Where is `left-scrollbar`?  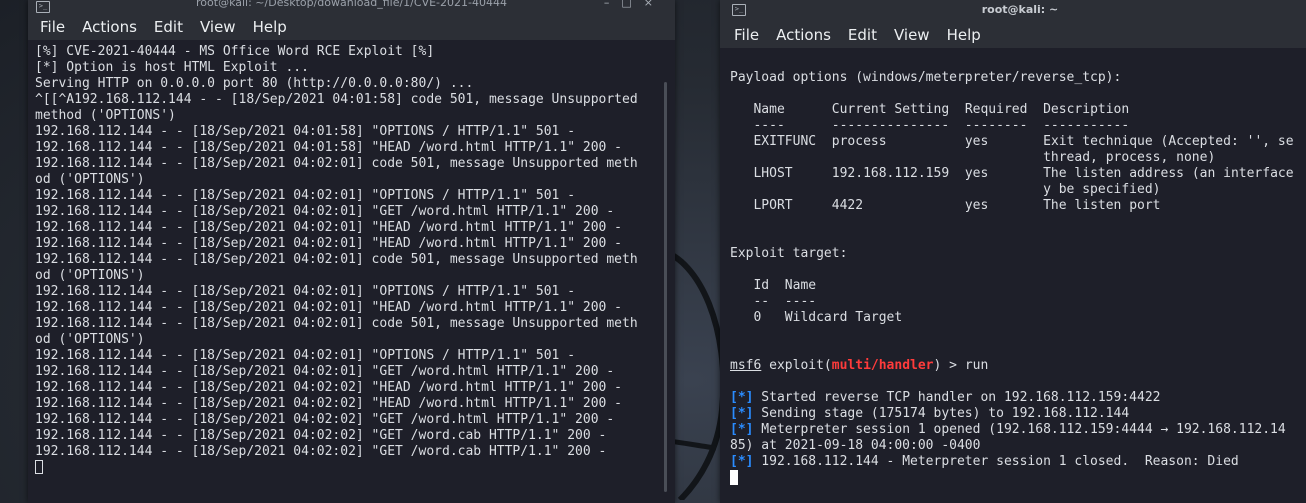 left-scrollbar is located at coordinates (665, 287).